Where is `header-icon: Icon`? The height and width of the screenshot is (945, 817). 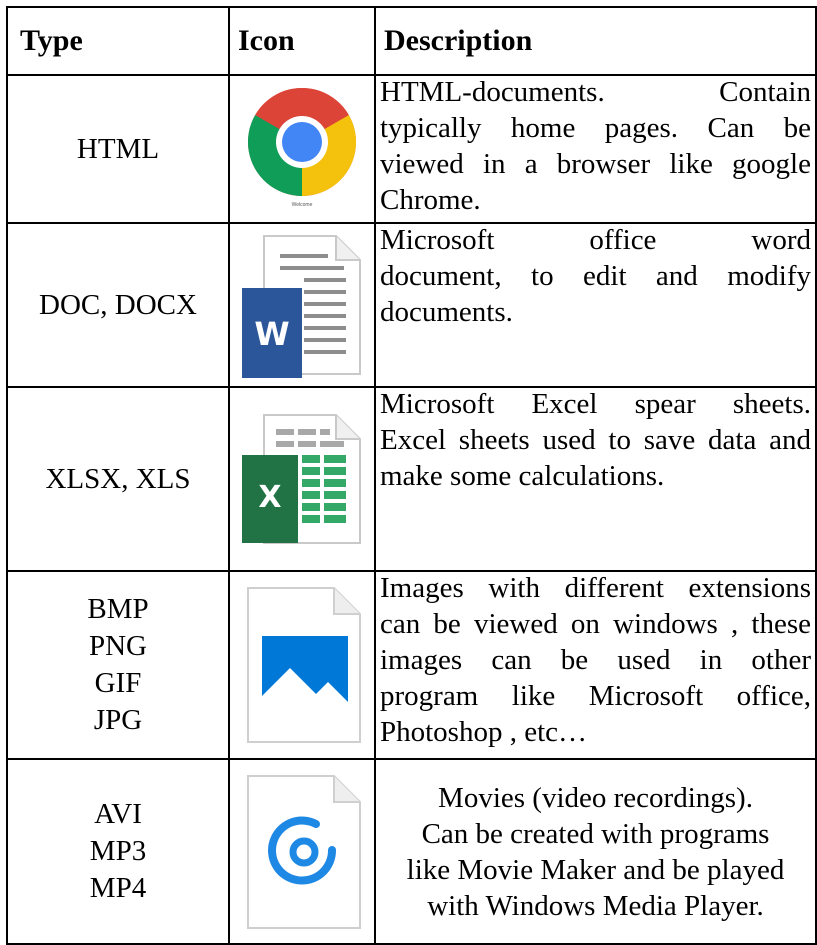 header-icon: Icon is located at coordinates (266, 40).